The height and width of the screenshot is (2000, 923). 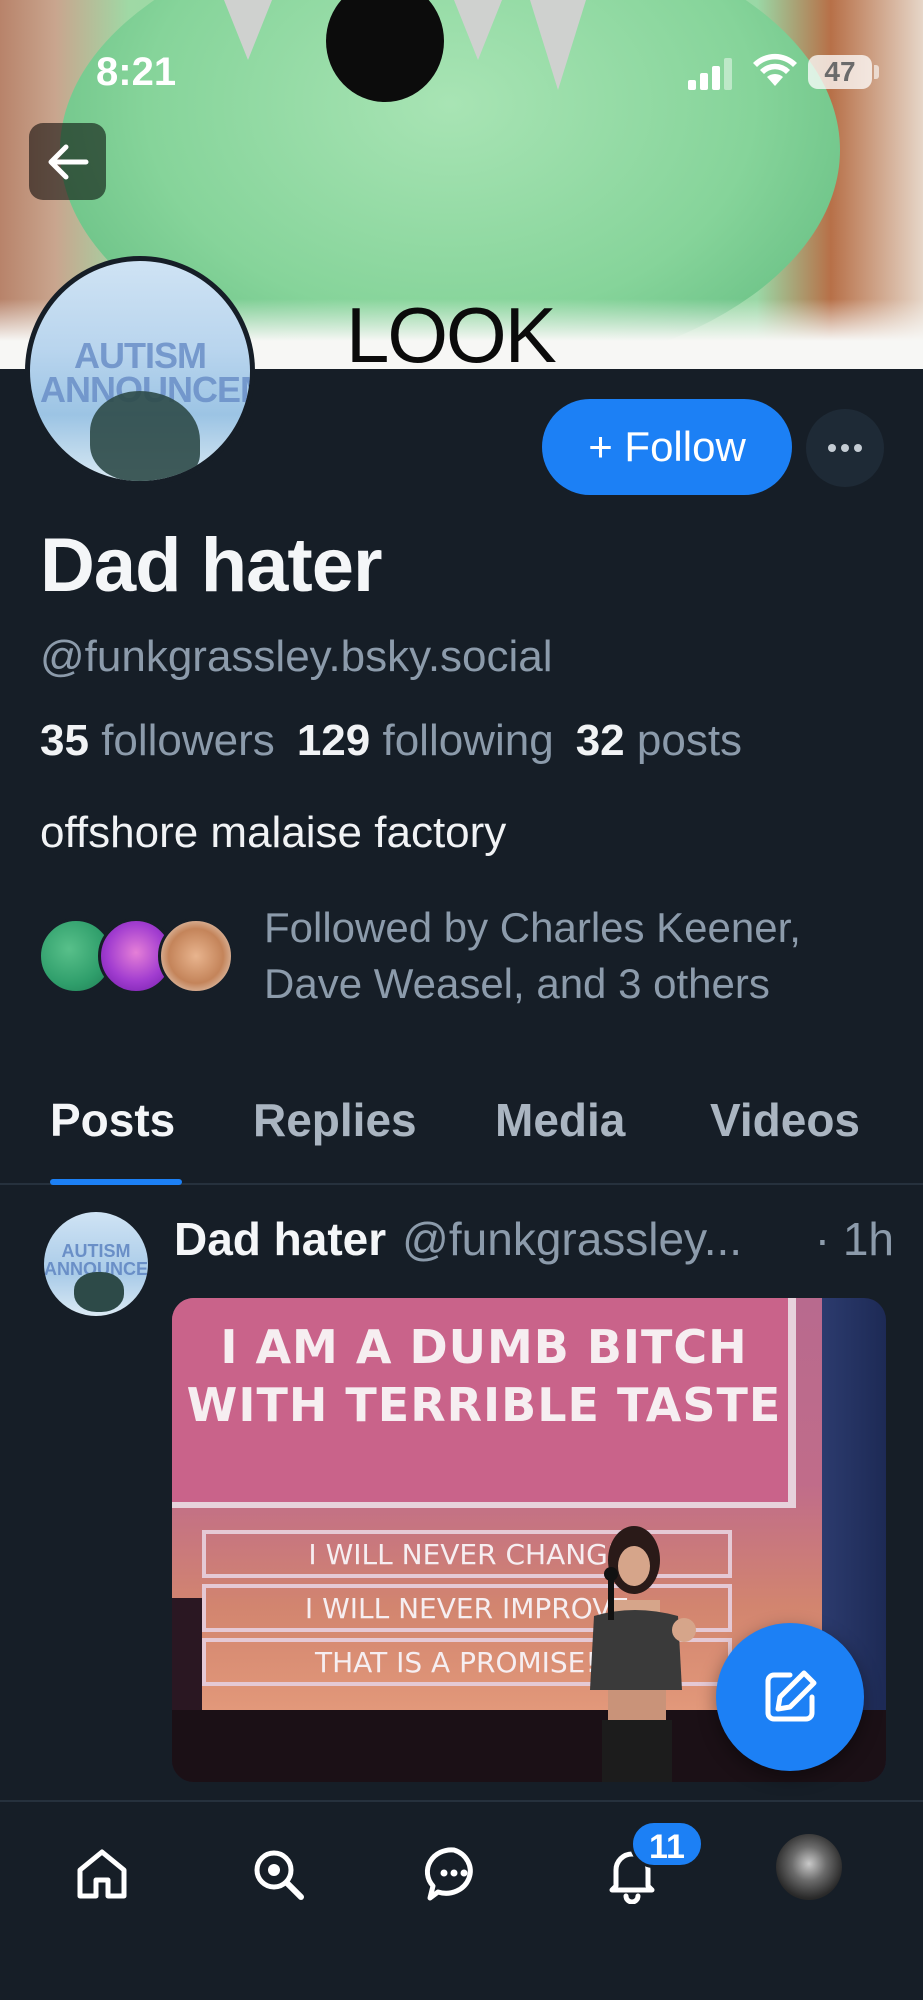 What do you see at coordinates (785, 1120) in the screenshot?
I see `tab-videos: Videos` at bounding box center [785, 1120].